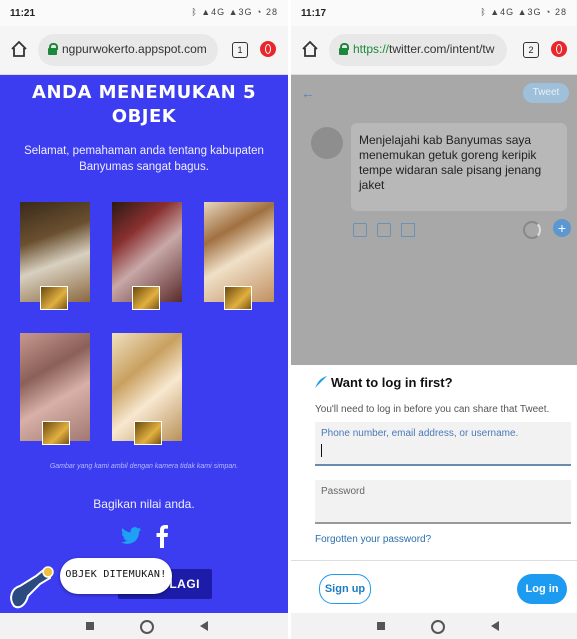  I want to click on tab-count-button: 1, so click(240, 50).